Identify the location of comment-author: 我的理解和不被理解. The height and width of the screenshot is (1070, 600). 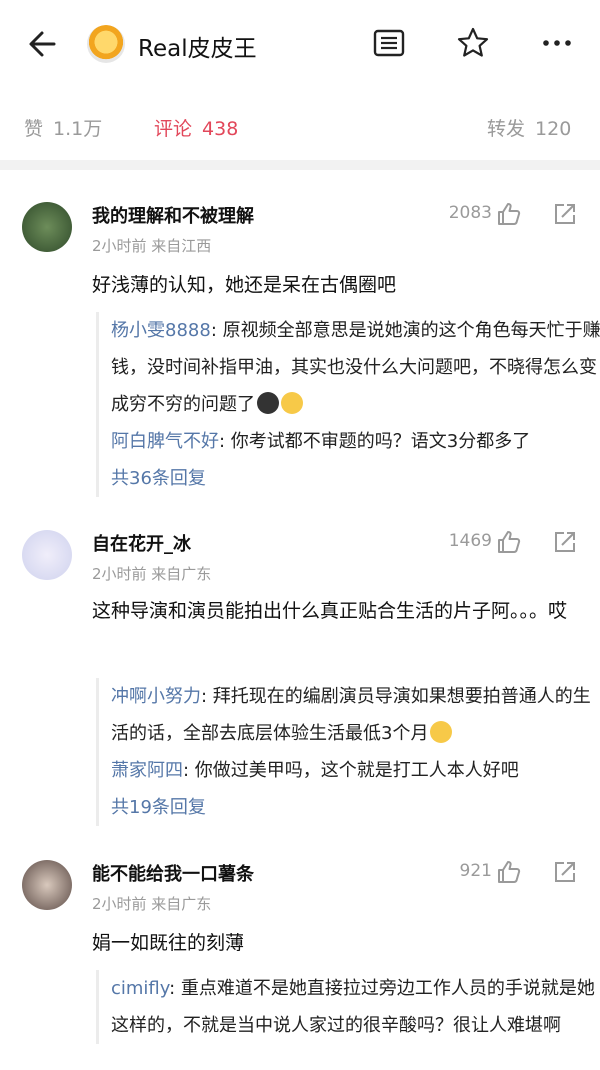
(173, 215).